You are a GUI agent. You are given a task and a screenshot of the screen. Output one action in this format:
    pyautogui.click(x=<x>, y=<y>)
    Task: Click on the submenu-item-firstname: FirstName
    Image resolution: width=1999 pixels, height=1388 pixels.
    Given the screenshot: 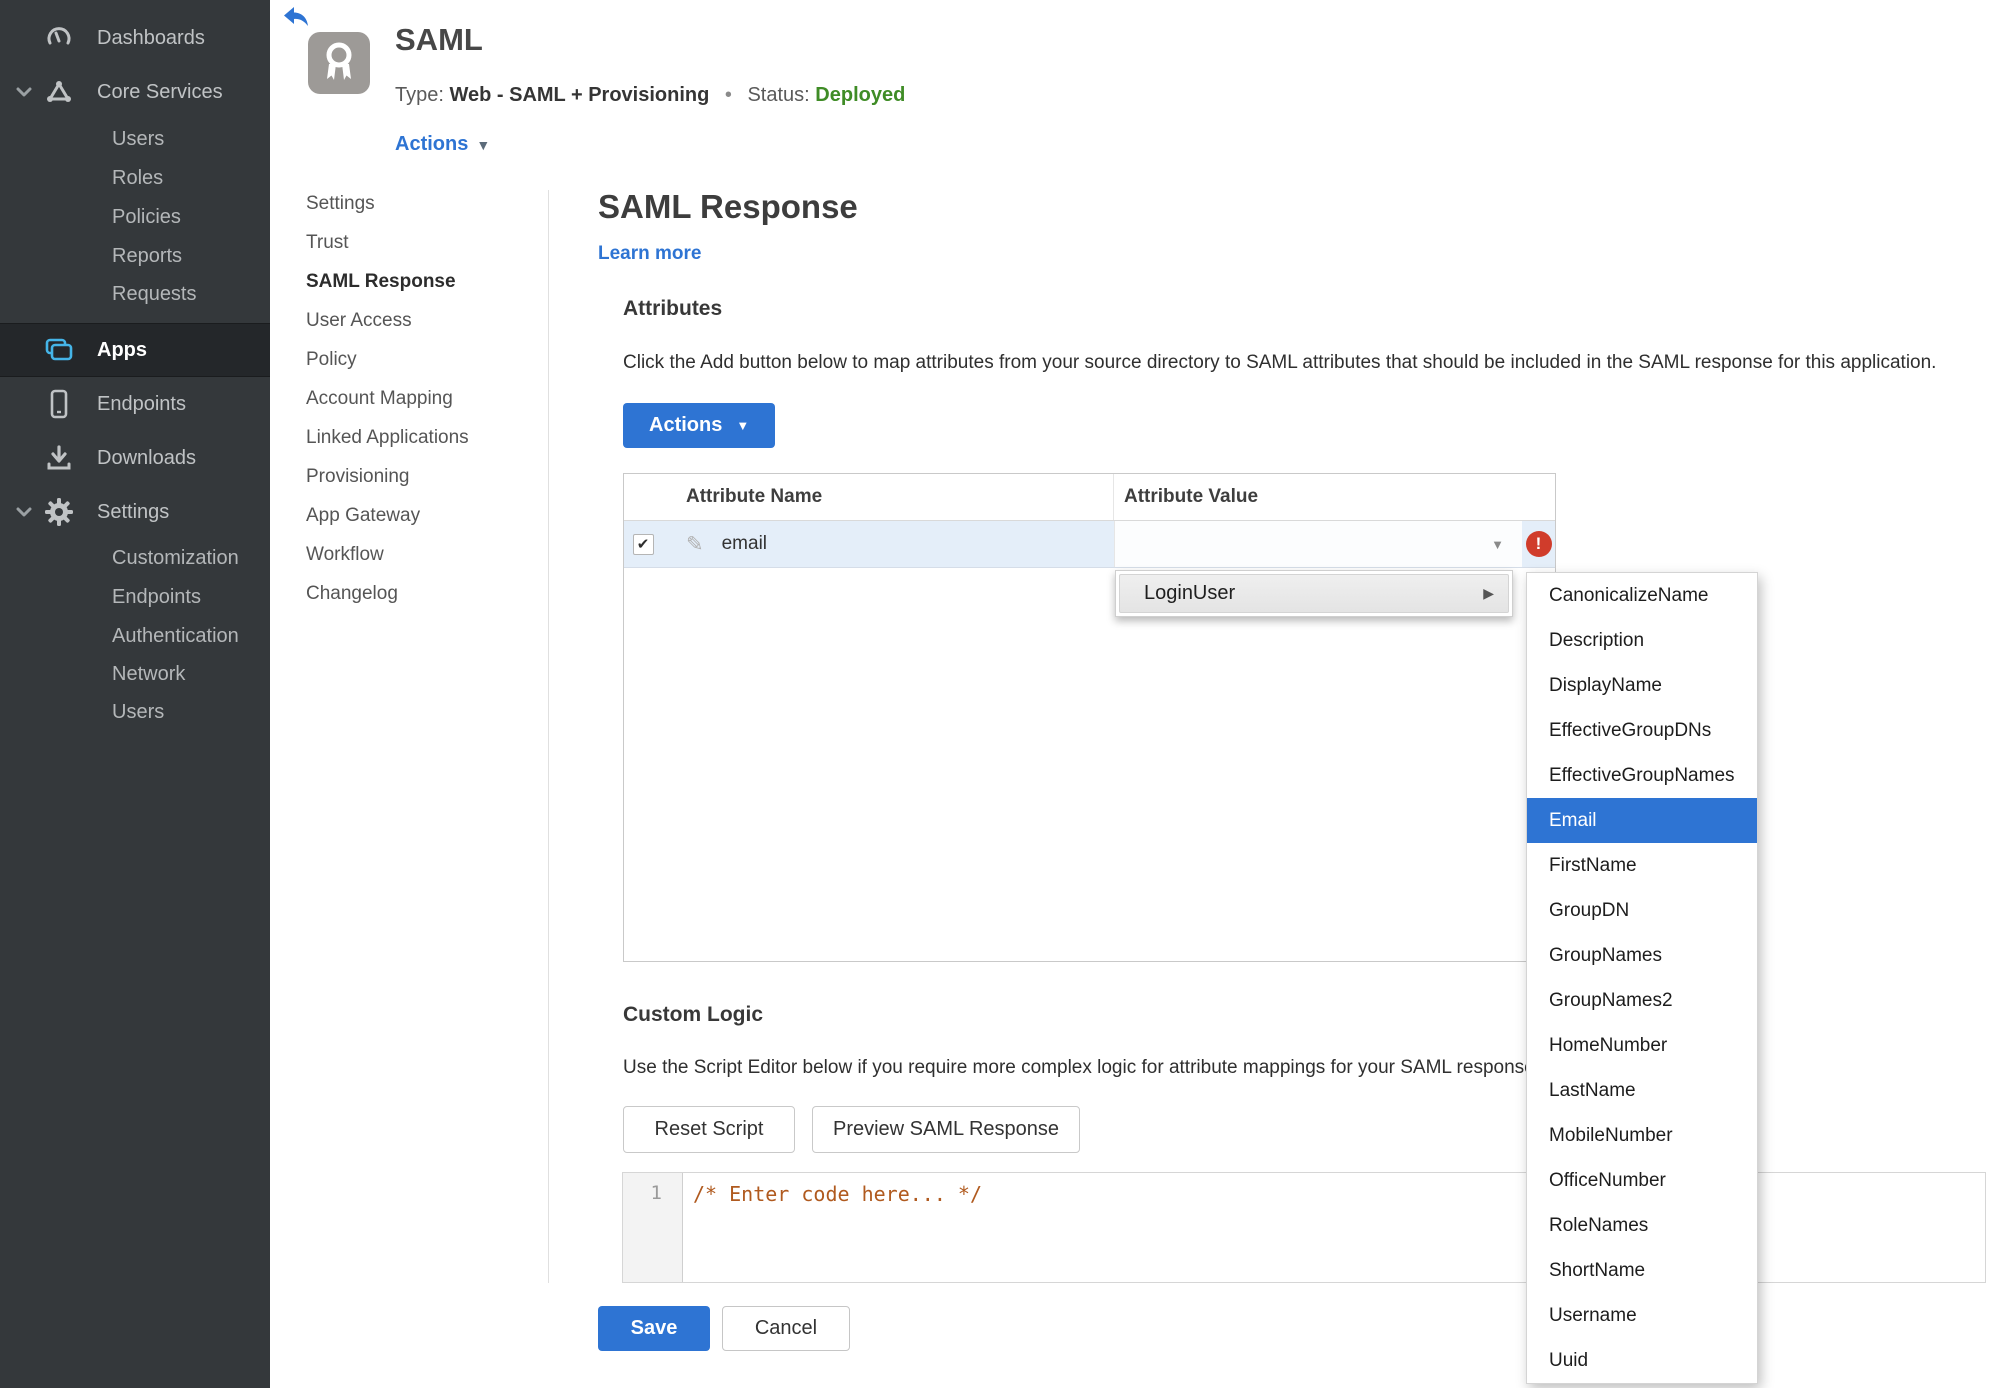 What is the action you would take?
    pyautogui.click(x=1642, y=865)
    